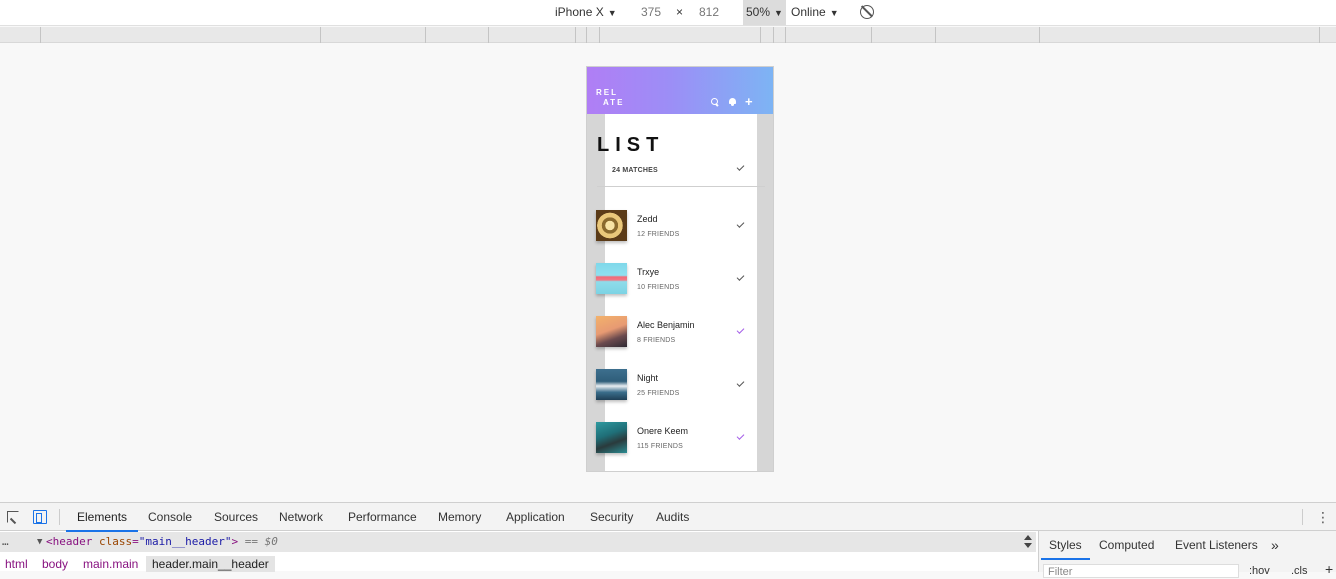  What do you see at coordinates (867, 12) in the screenshot?
I see `rotate-icon` at bounding box center [867, 12].